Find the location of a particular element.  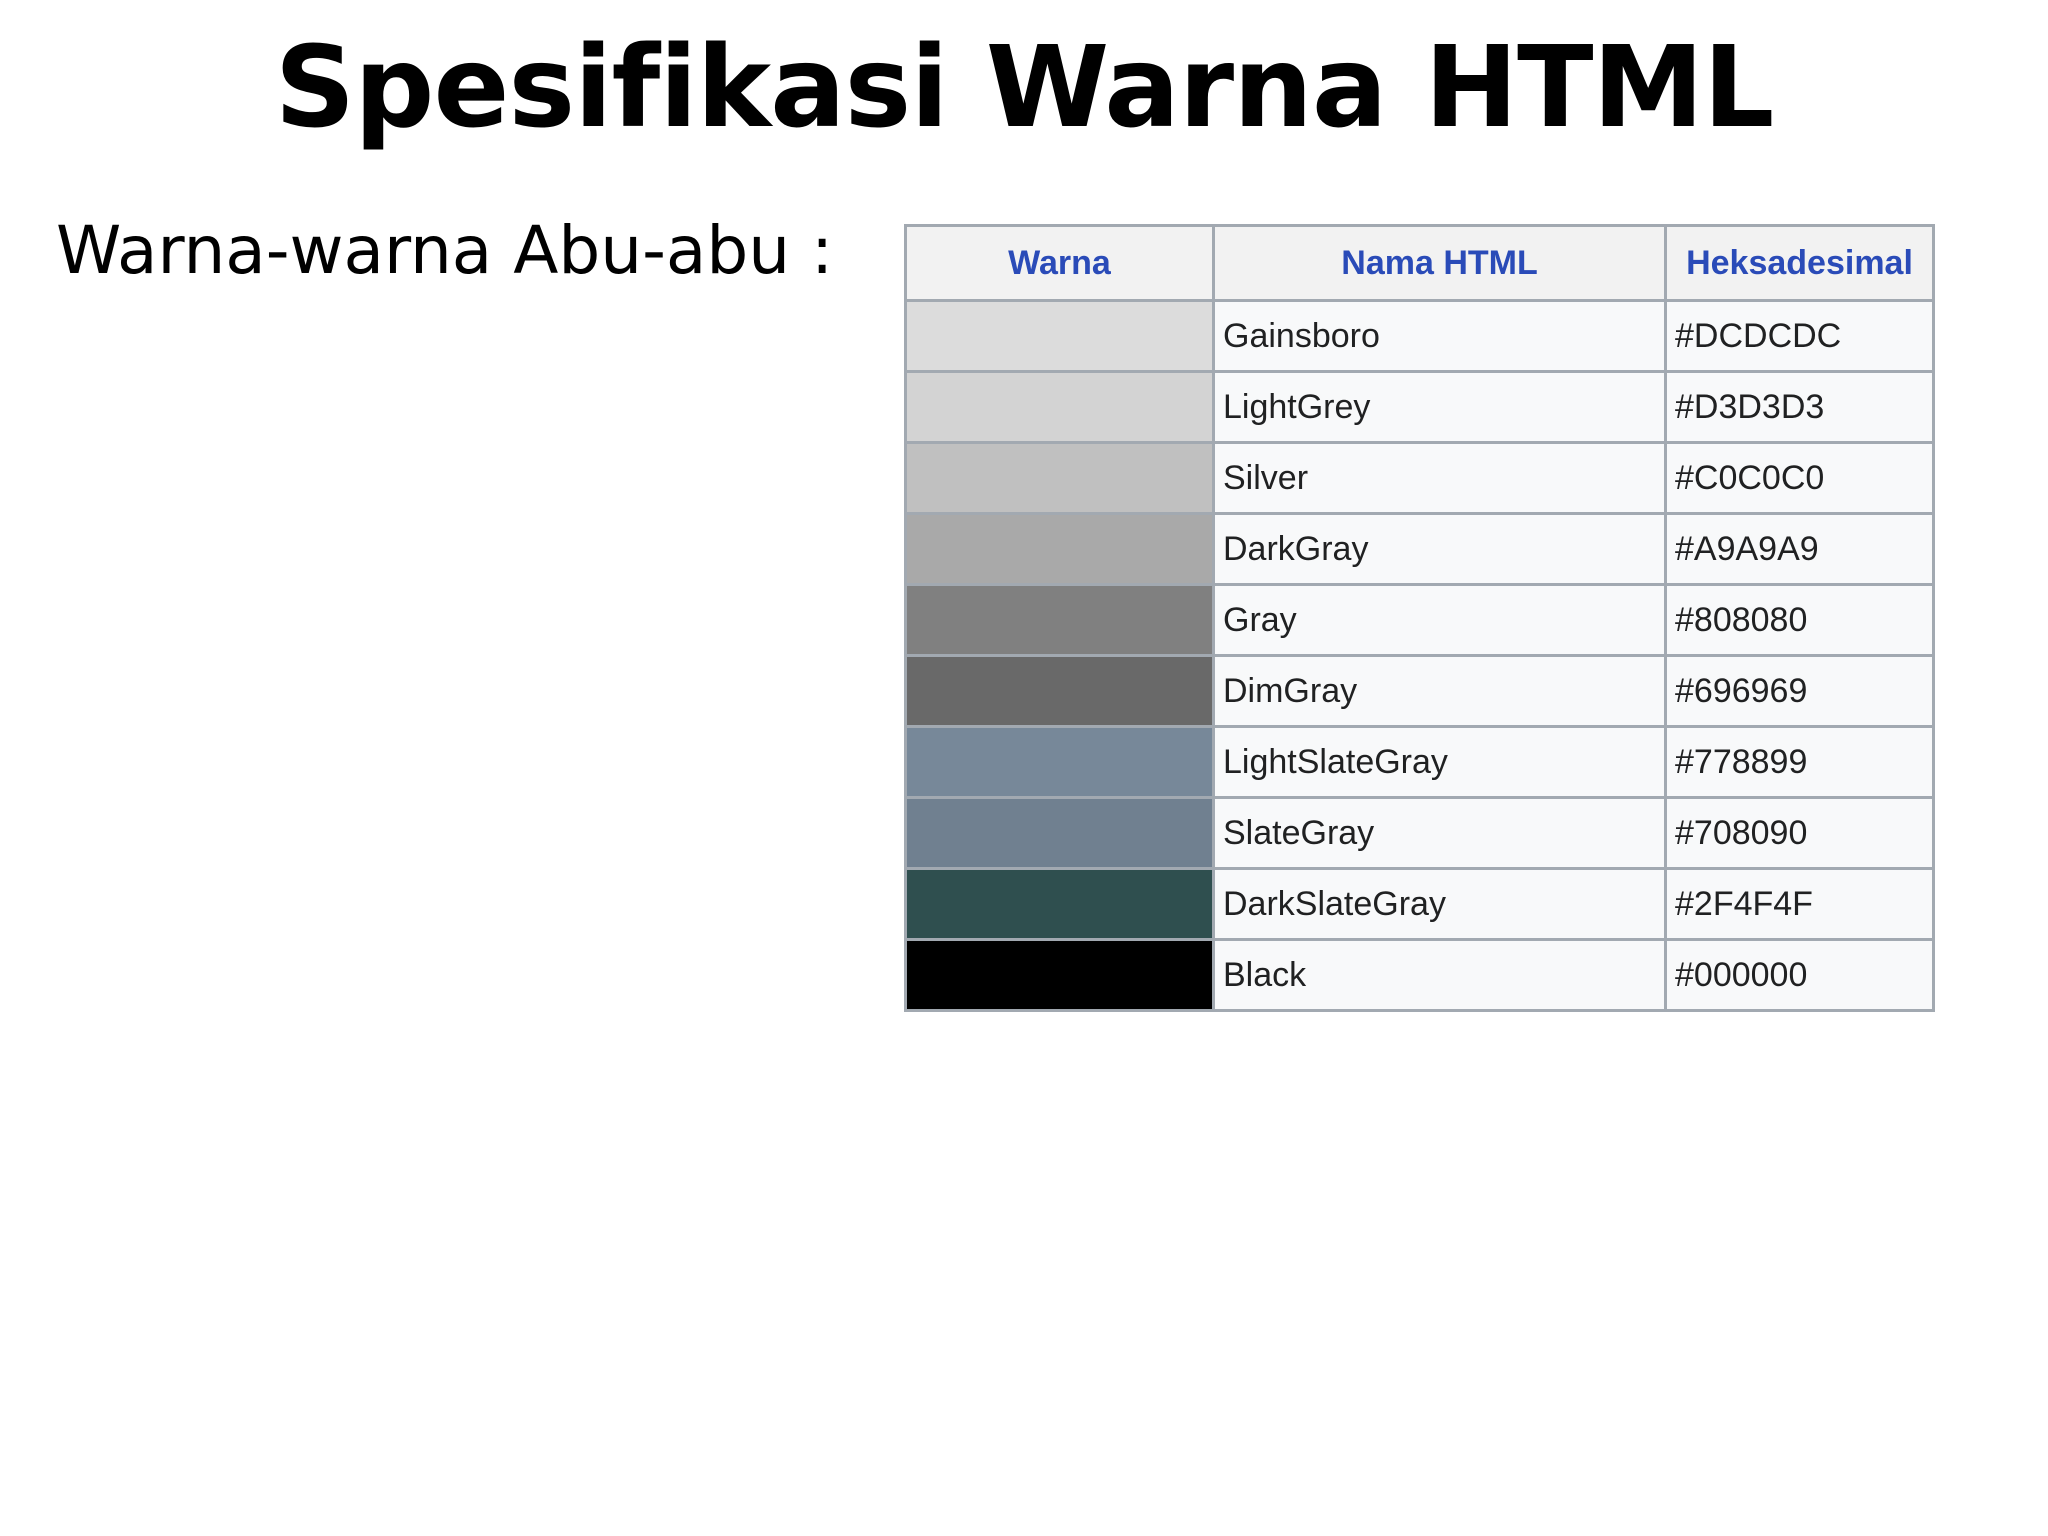

header-html-name: Nama HTML is located at coordinates (1439, 263).